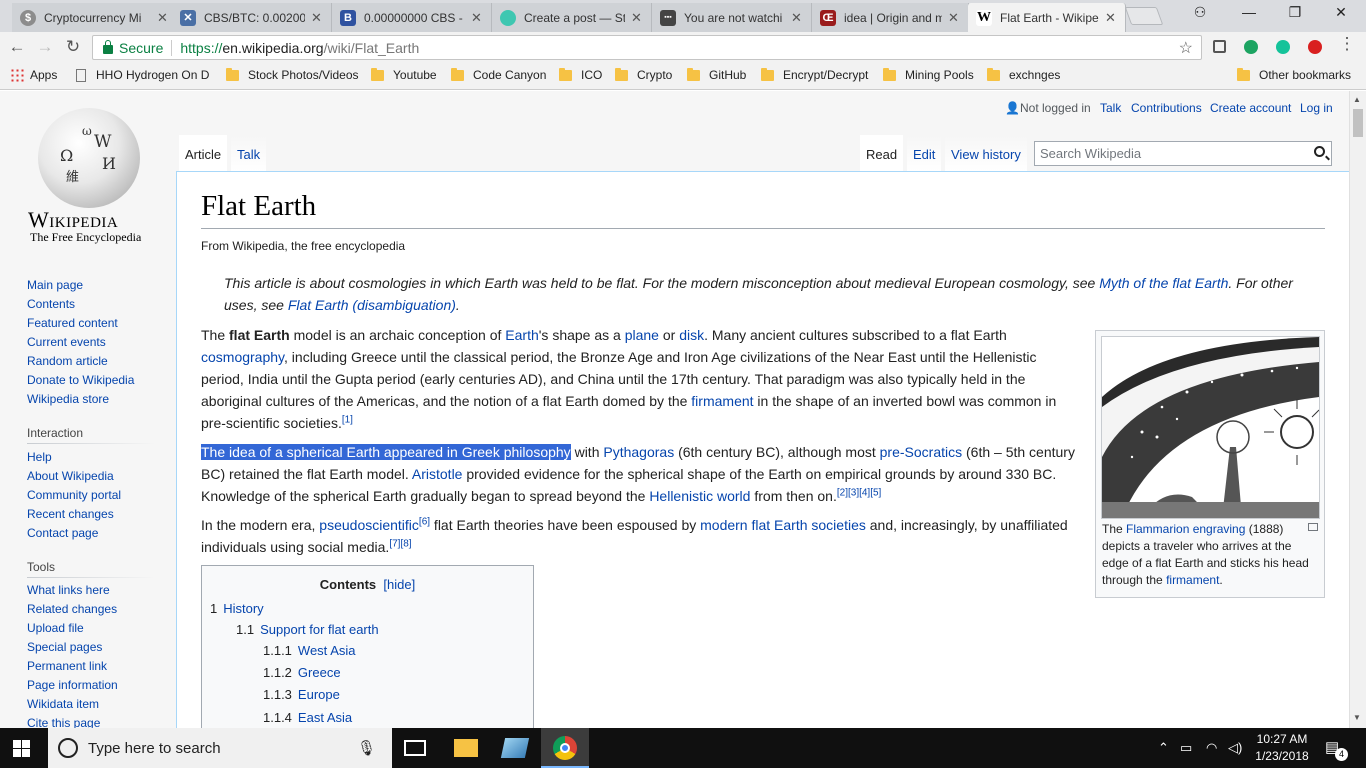  I want to click on enlarge-icon, so click(1313, 527).